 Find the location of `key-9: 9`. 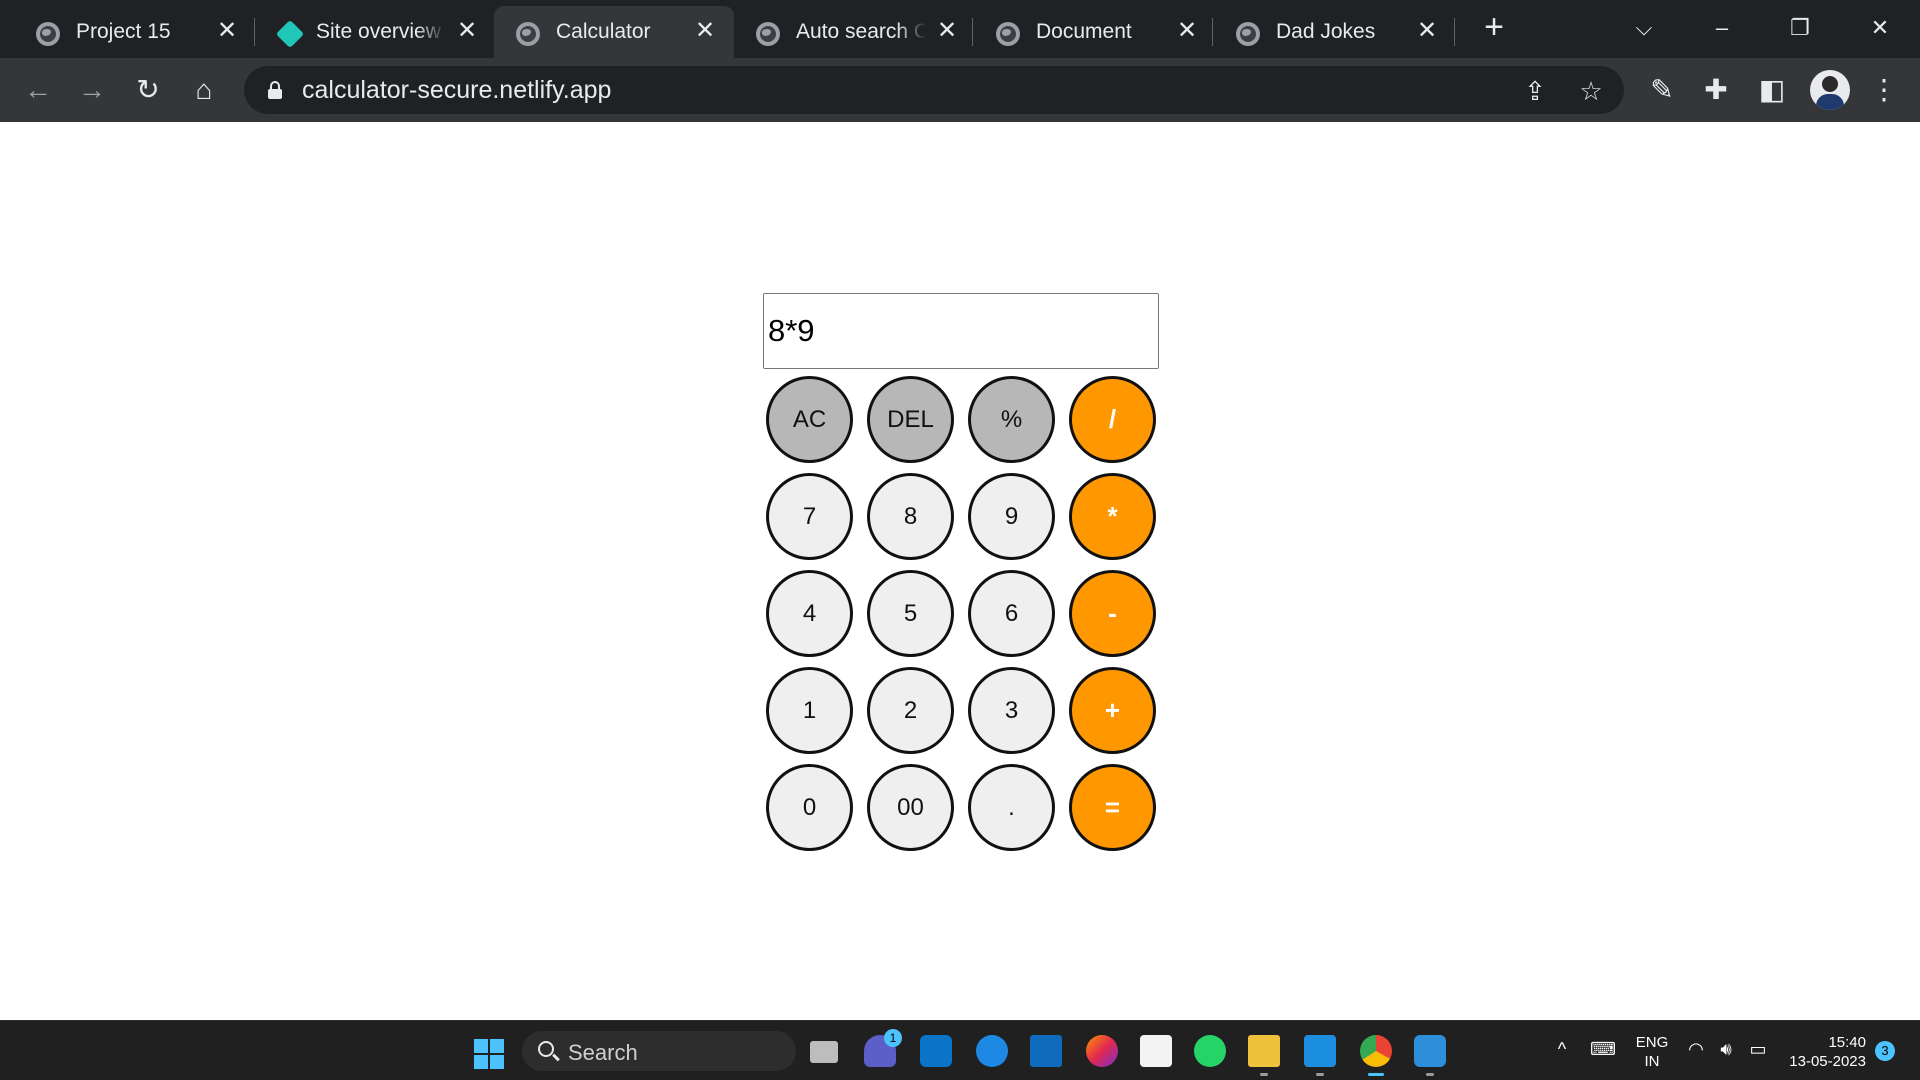

key-9: 9 is located at coordinates (1011, 516).